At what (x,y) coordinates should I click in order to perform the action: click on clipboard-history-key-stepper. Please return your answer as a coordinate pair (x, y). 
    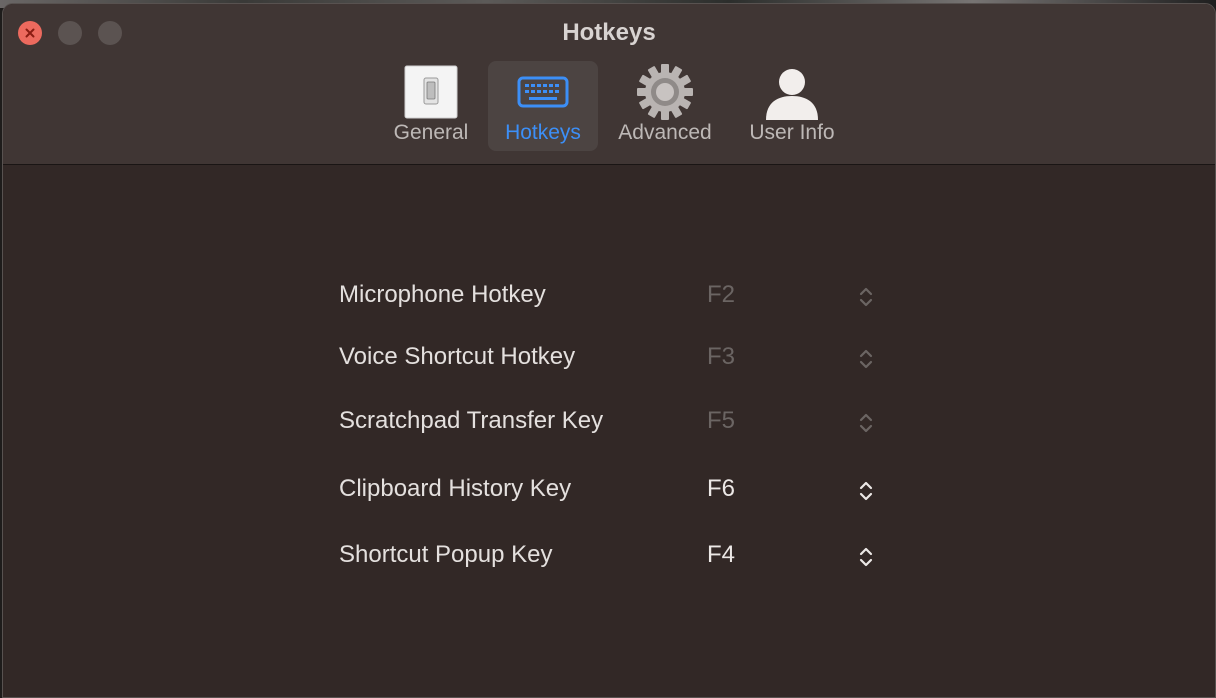
    Looking at the image, I should click on (866, 491).